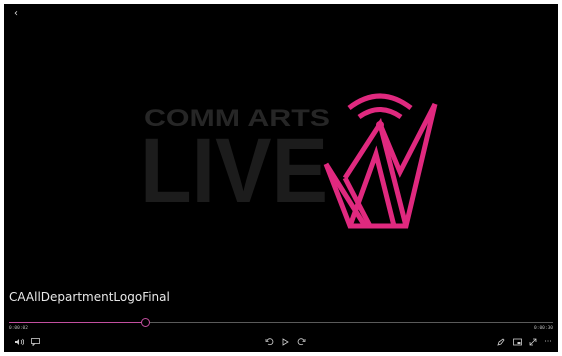 This screenshot has height=356, width=562. I want to click on seek-bar-progress, so click(77, 322).